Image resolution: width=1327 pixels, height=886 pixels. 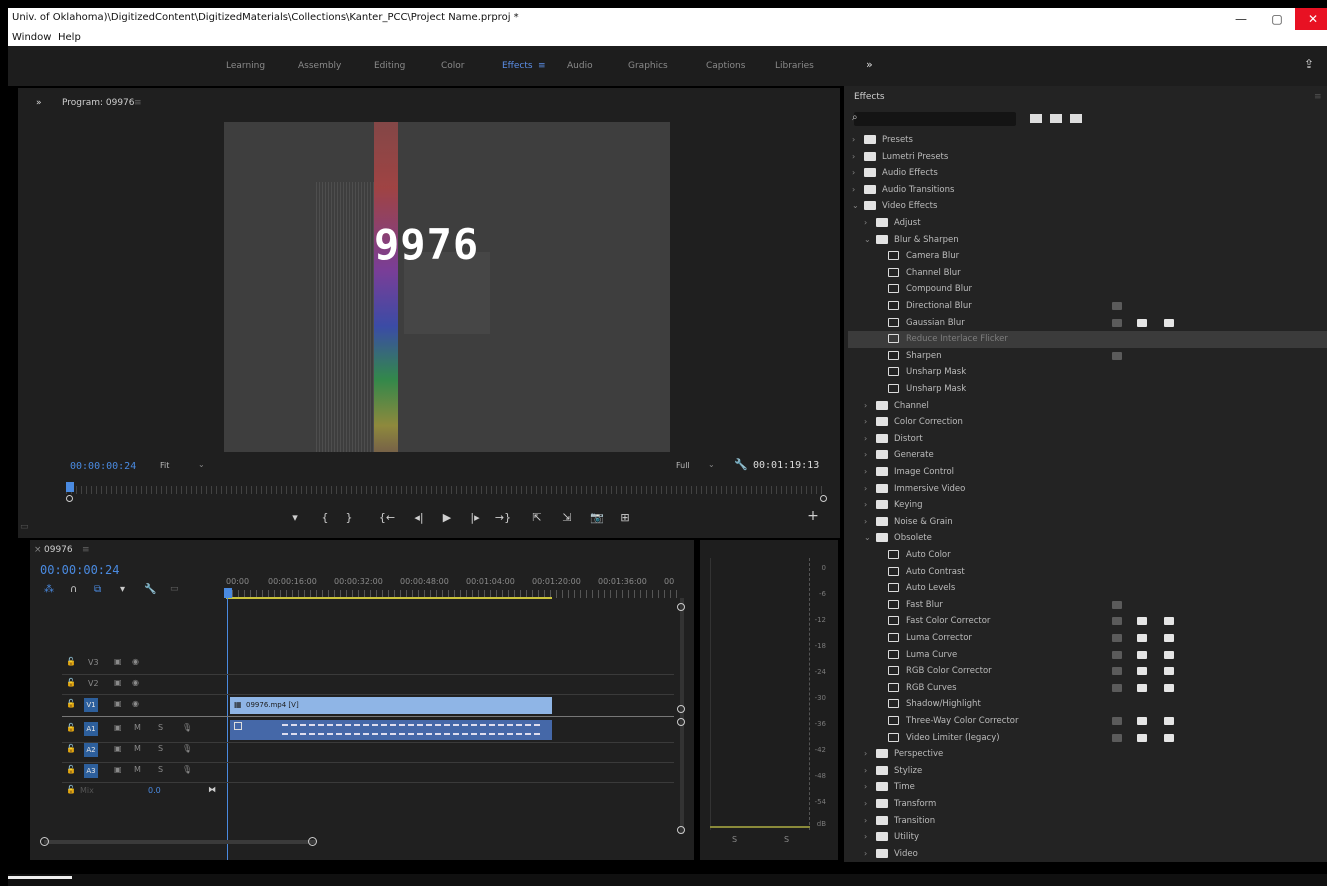 What do you see at coordinates (295, 517) in the screenshot?
I see `add-marker-button: ▾` at bounding box center [295, 517].